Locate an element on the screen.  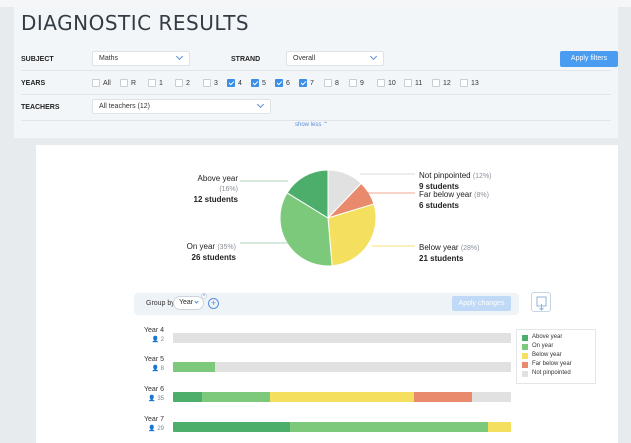
apply-changes-button: Apply changes is located at coordinates (481, 303).